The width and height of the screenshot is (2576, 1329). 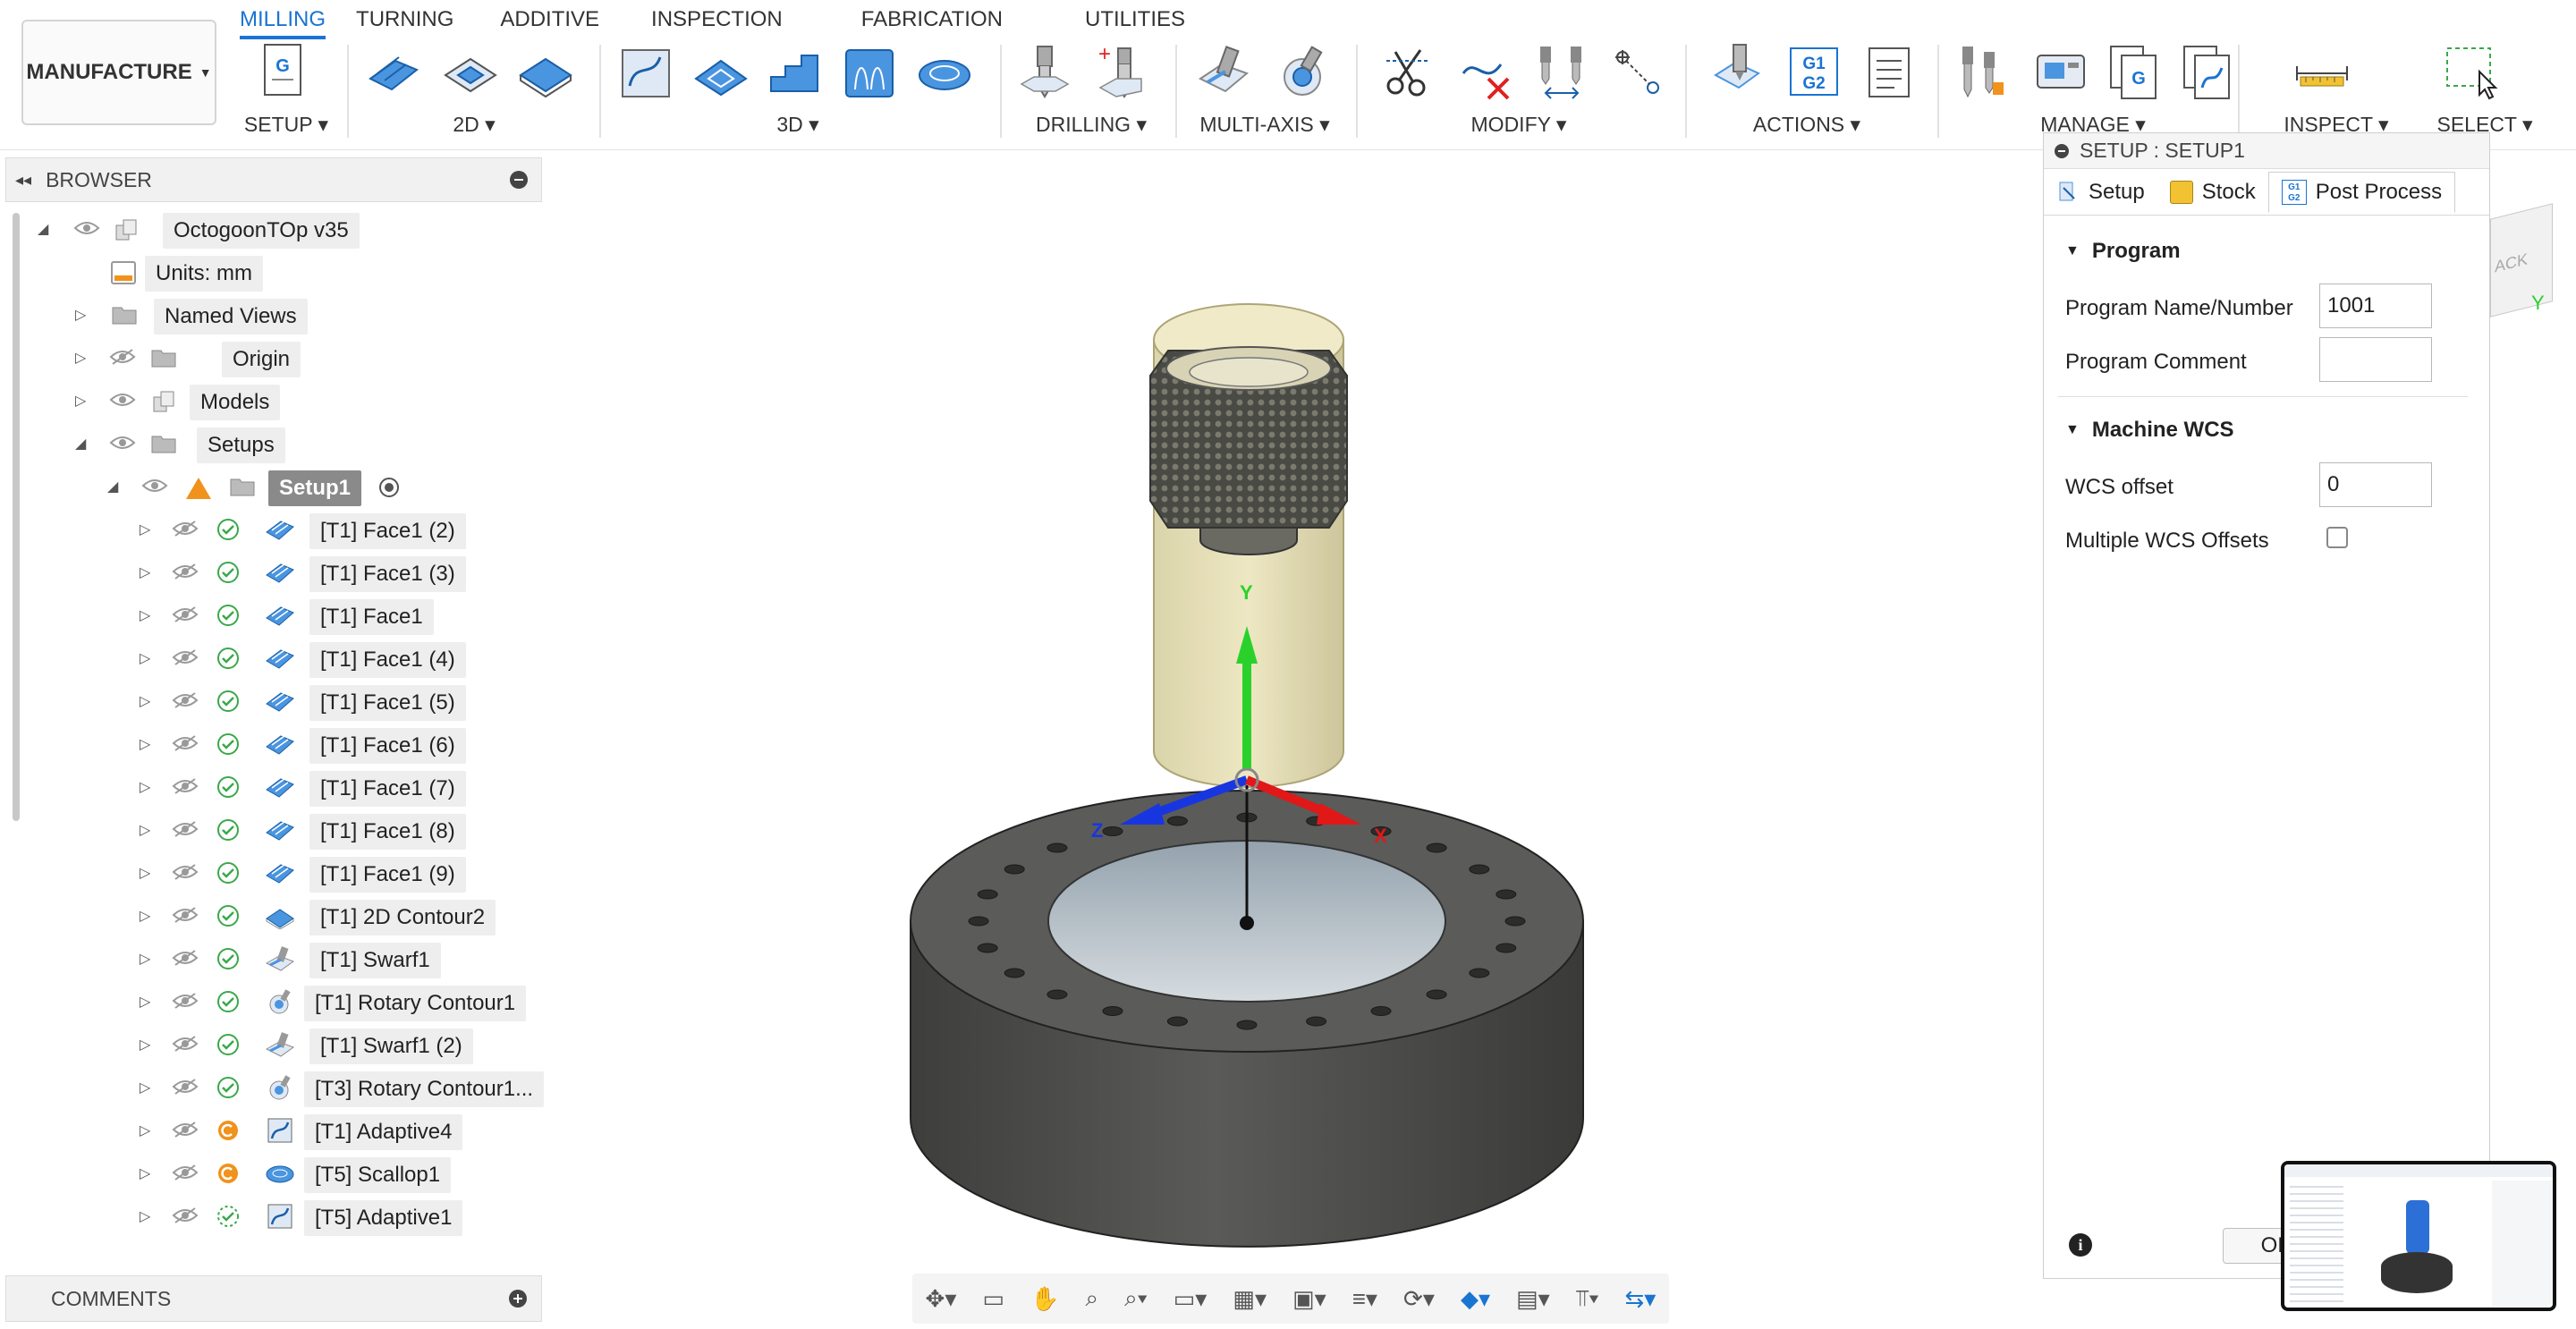 I want to click on operation-label: [T1] Face1 (8), so click(x=387, y=832).